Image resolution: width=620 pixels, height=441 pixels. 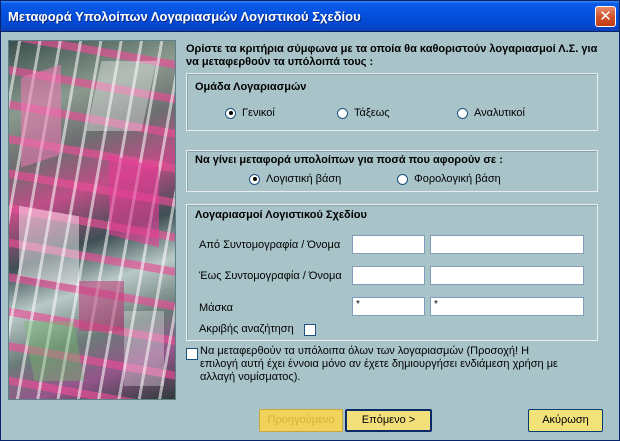 I want to click on mask-code-input: *, so click(x=388, y=306).